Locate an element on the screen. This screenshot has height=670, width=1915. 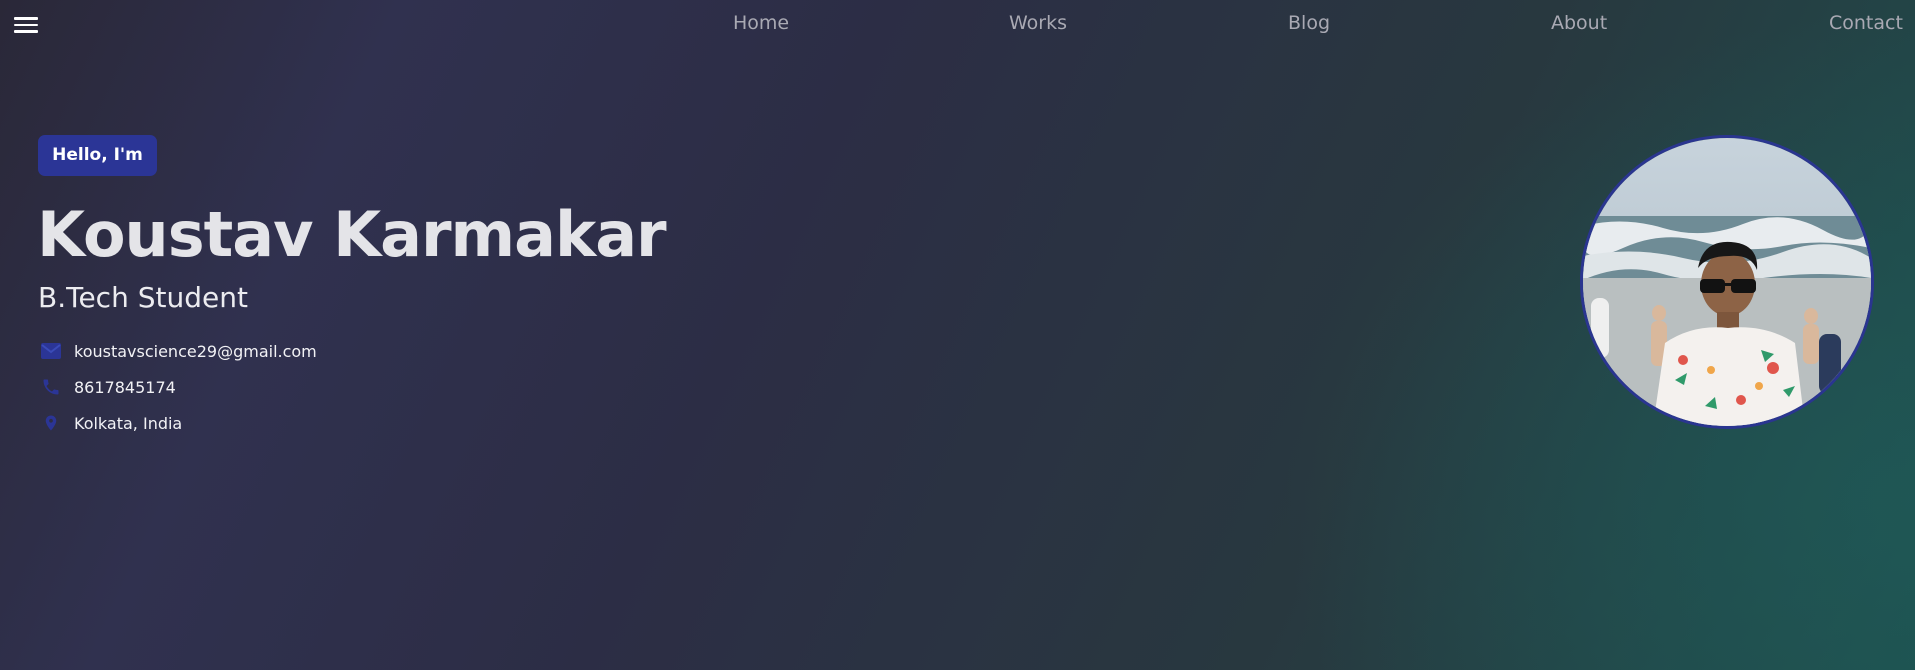
location-text: Kolkata, India is located at coordinates (128, 423).